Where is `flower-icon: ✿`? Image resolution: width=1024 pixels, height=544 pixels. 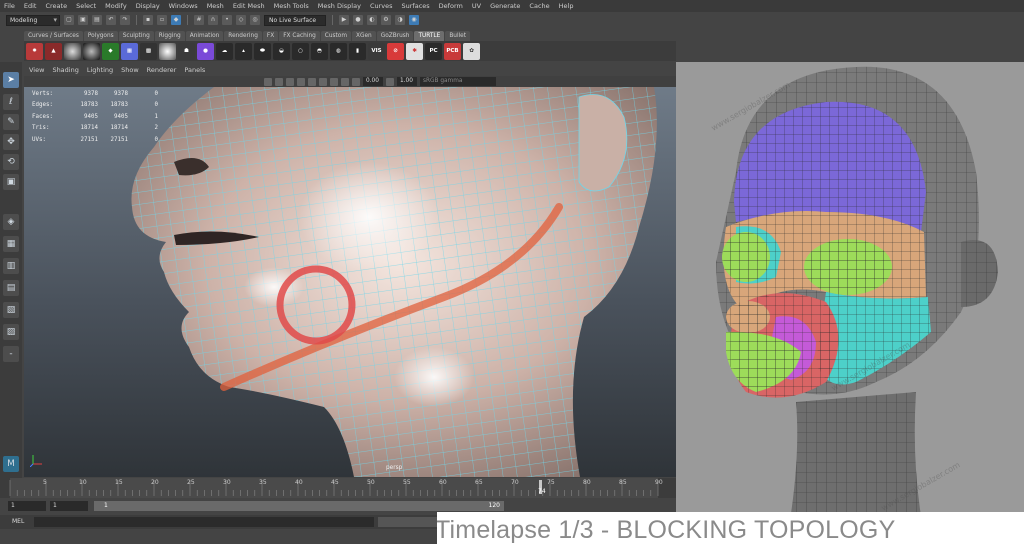
flower-icon: ✿ is located at coordinates (471, 51).